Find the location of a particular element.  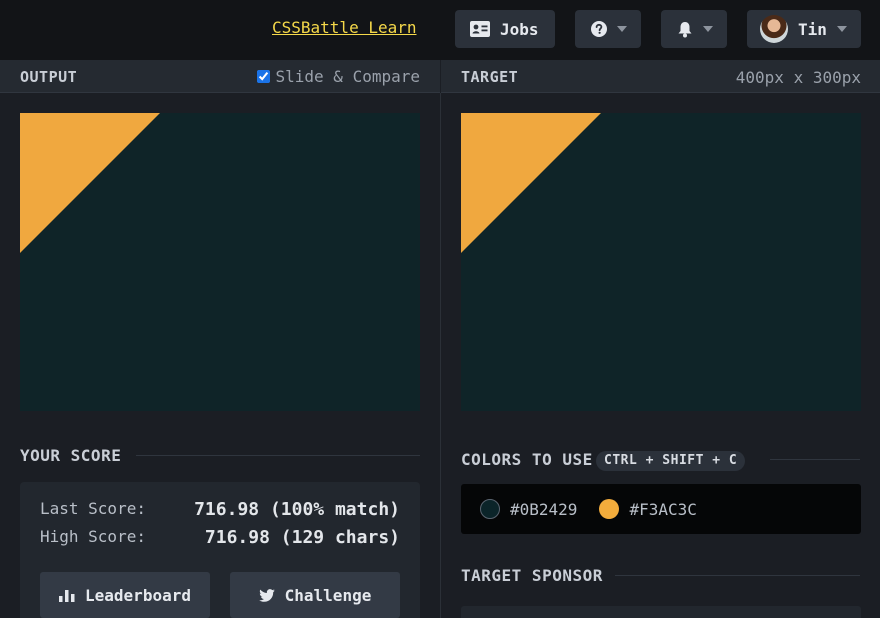

jobs-label: Jobs is located at coordinates (519, 29).